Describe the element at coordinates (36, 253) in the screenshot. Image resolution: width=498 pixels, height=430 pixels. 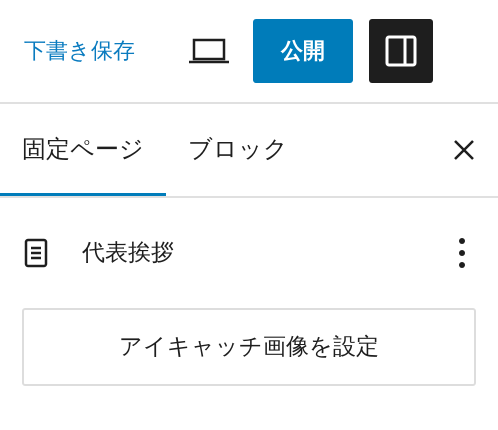
I see `document-icon` at that location.